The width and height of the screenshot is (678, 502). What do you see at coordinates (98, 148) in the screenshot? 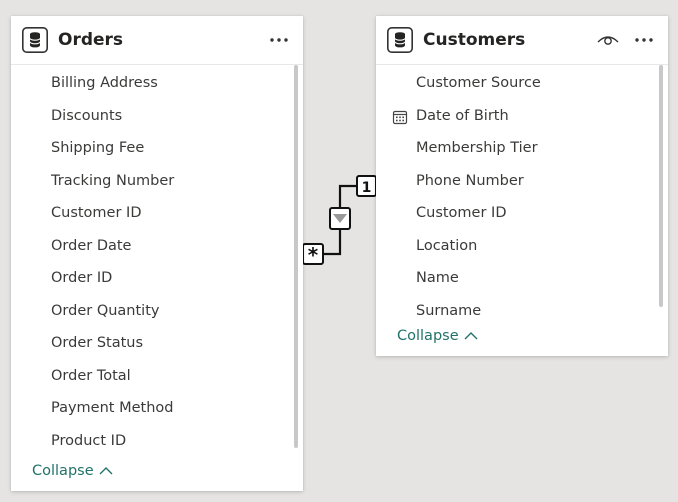
I see `field-label: Shipping Fee` at bounding box center [98, 148].